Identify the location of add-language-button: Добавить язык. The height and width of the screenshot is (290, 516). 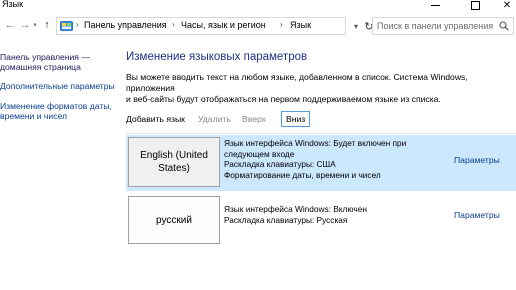
(155, 119).